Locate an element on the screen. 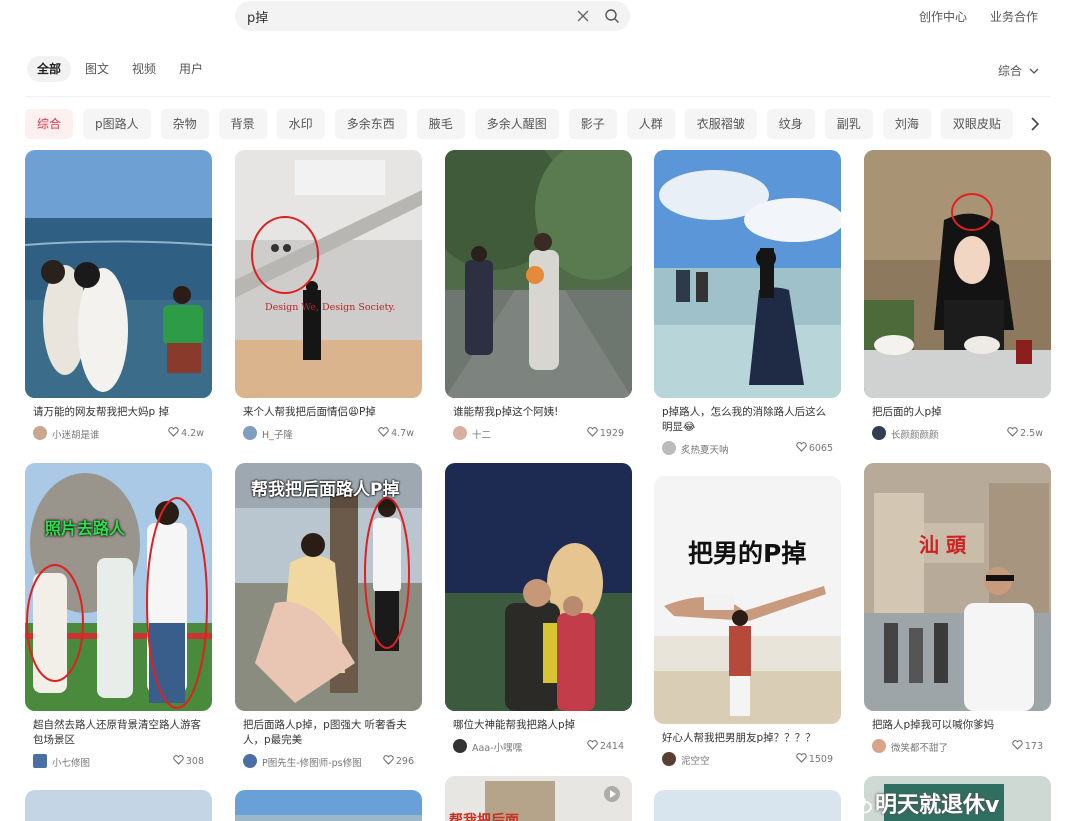 The height and width of the screenshot is (821, 1080). image-caption: 帮我把后面路人P掉 is located at coordinates (325, 490).